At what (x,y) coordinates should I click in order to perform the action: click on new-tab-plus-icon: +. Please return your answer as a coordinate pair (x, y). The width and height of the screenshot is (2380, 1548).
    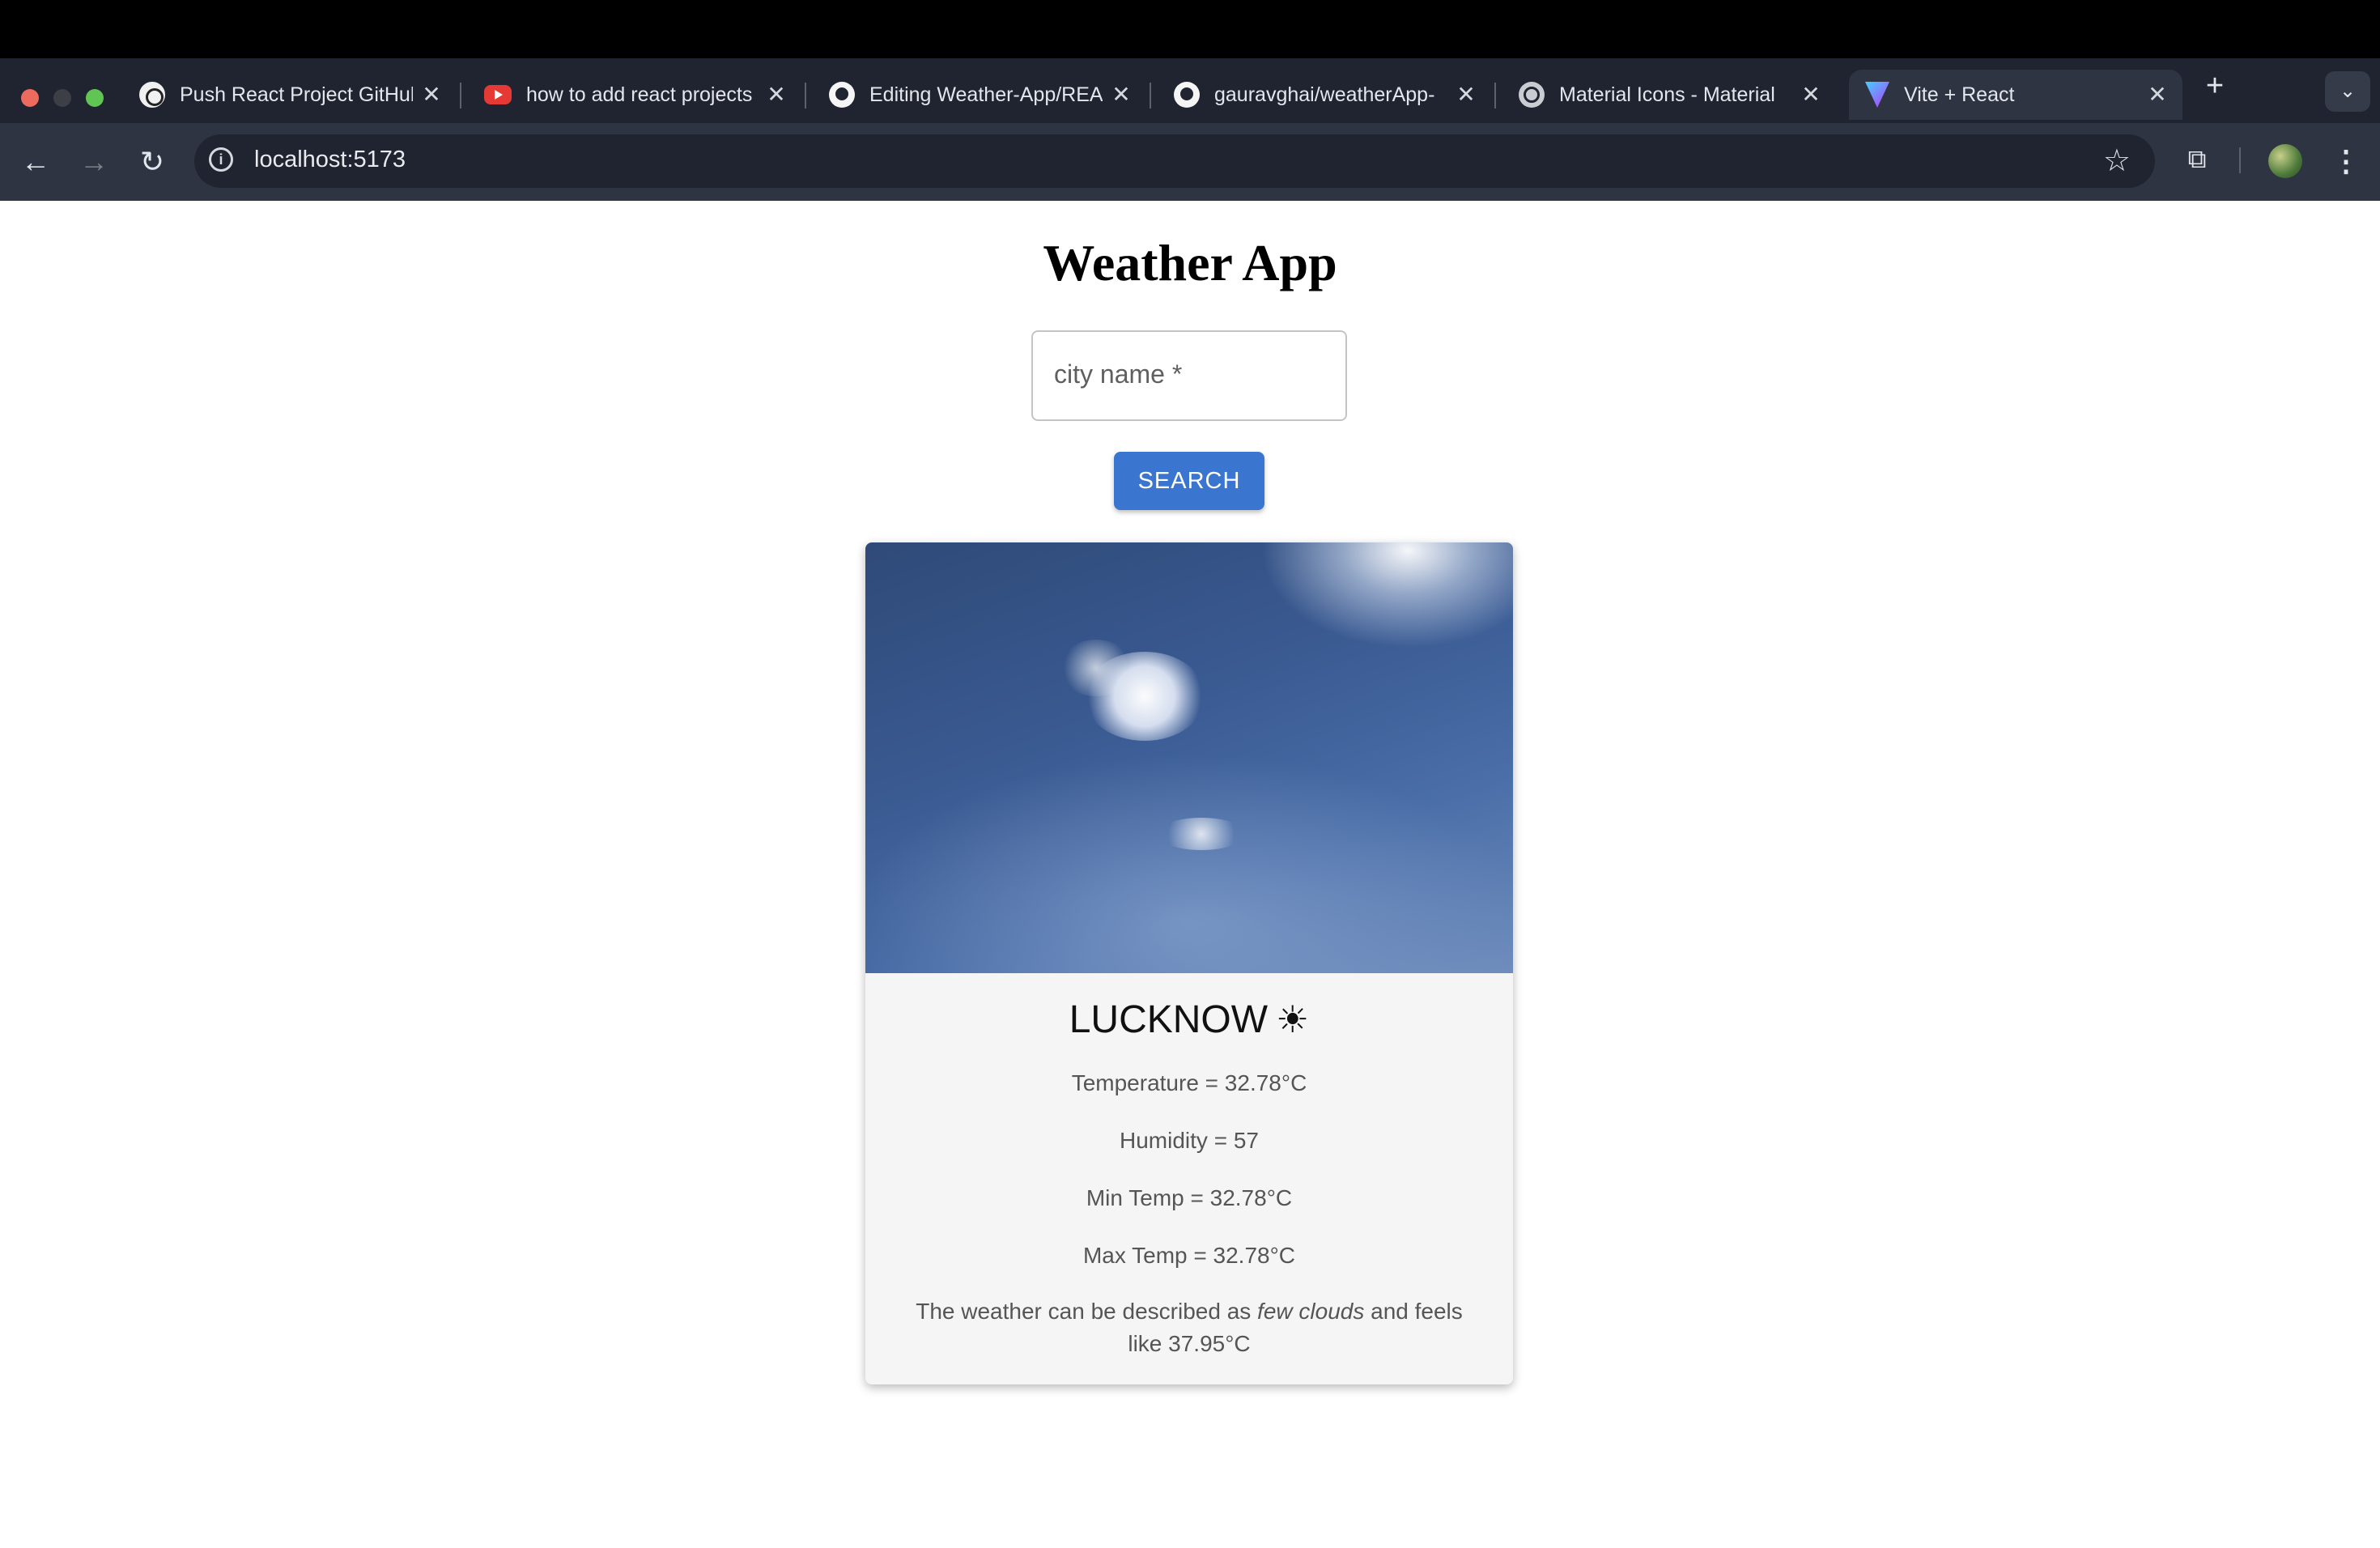
    Looking at the image, I should click on (2215, 86).